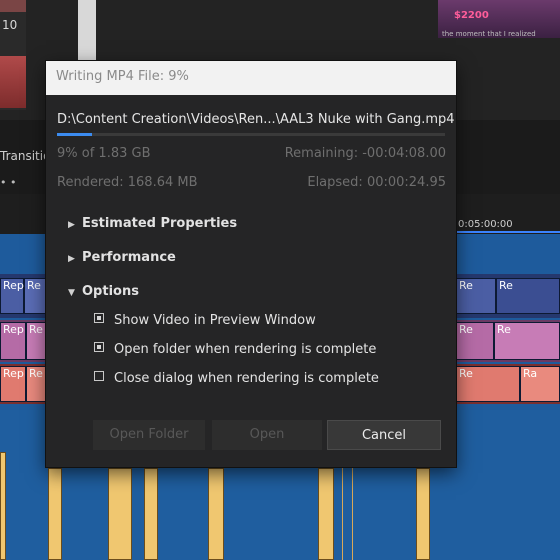  What do you see at coordinates (25, 156) in the screenshot?
I see `transitions-tab: Transitio` at bounding box center [25, 156].